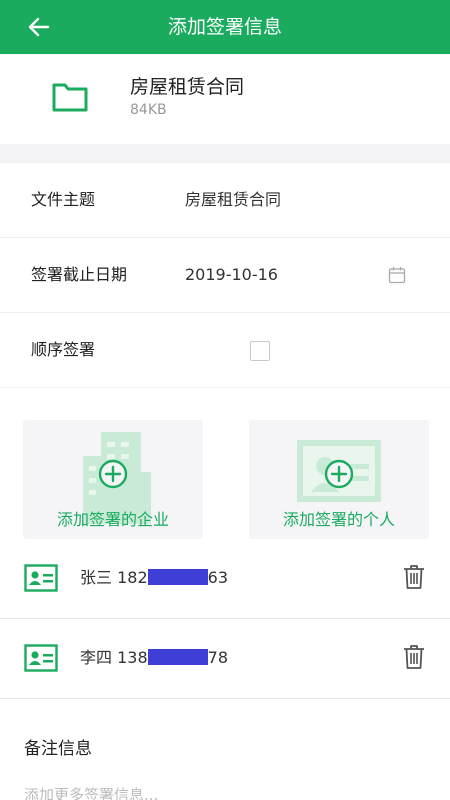  I want to click on section-divider, so click(225, 153).